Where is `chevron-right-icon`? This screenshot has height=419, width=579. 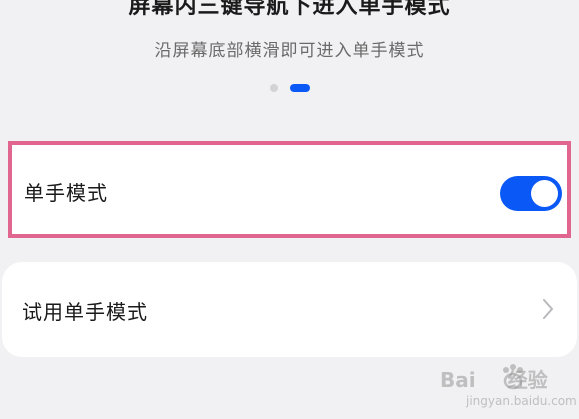 chevron-right-icon is located at coordinates (548, 309).